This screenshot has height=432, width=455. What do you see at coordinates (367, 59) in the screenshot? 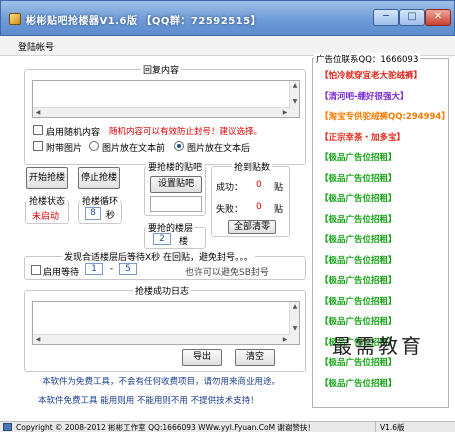
I see `ad-panel-title: 广告位联系QQ：1666093` at bounding box center [367, 59].